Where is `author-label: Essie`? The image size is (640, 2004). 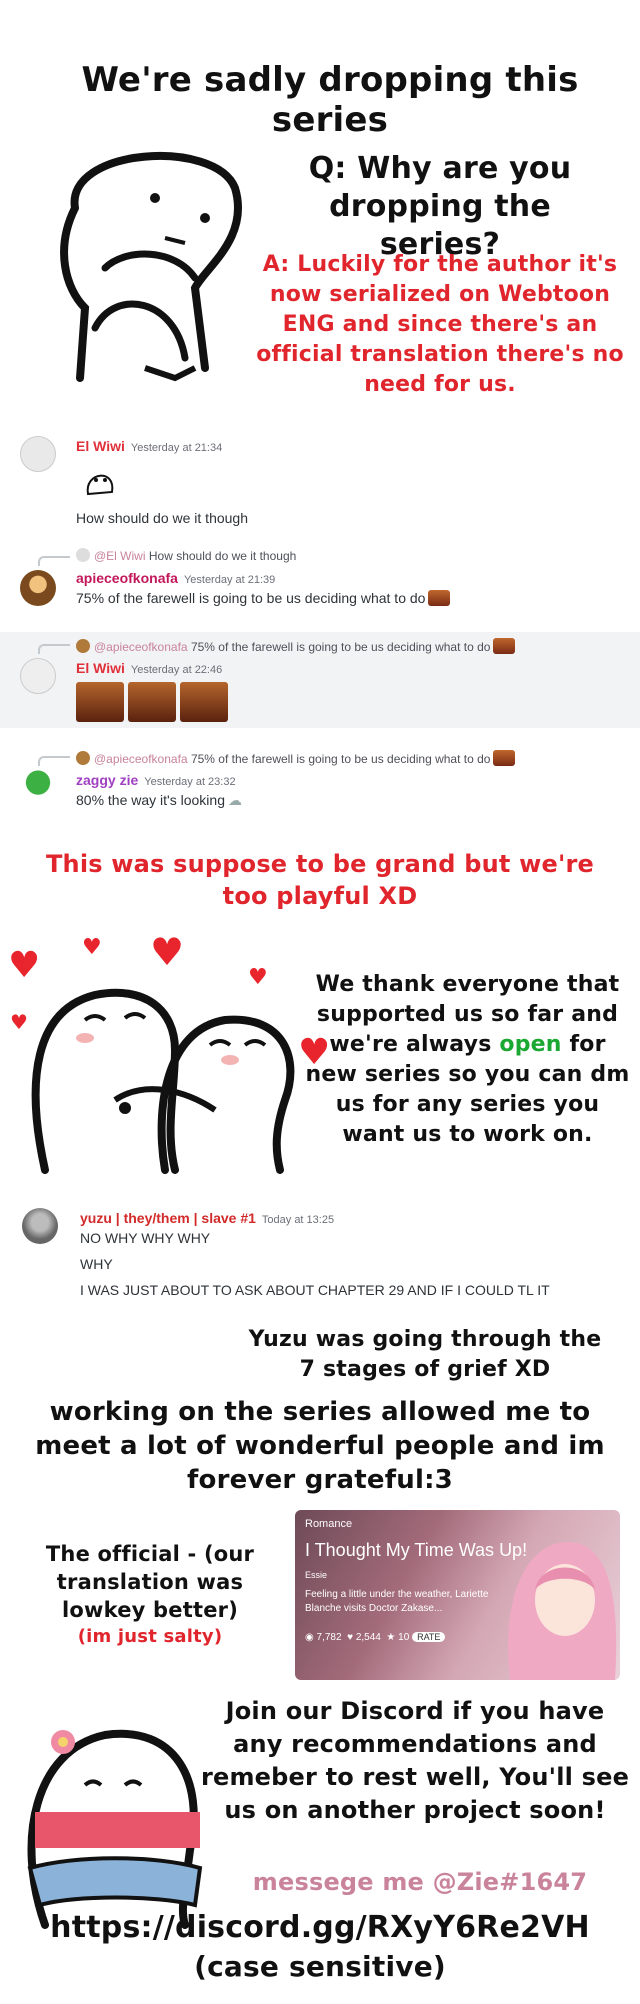
author-label: Essie is located at coordinates (316, 1575).